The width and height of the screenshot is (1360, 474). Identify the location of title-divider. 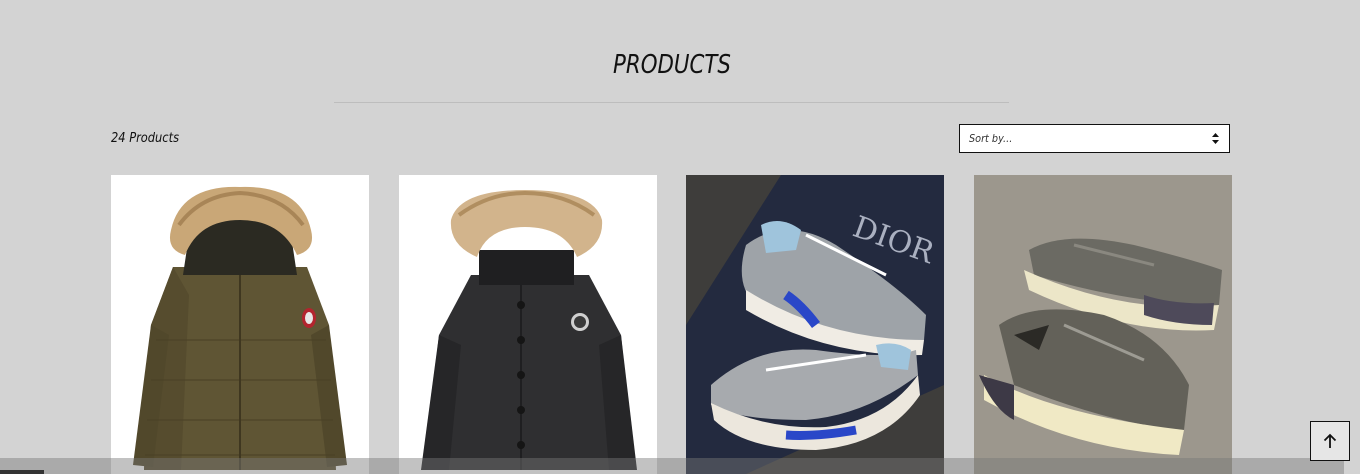
(671, 102).